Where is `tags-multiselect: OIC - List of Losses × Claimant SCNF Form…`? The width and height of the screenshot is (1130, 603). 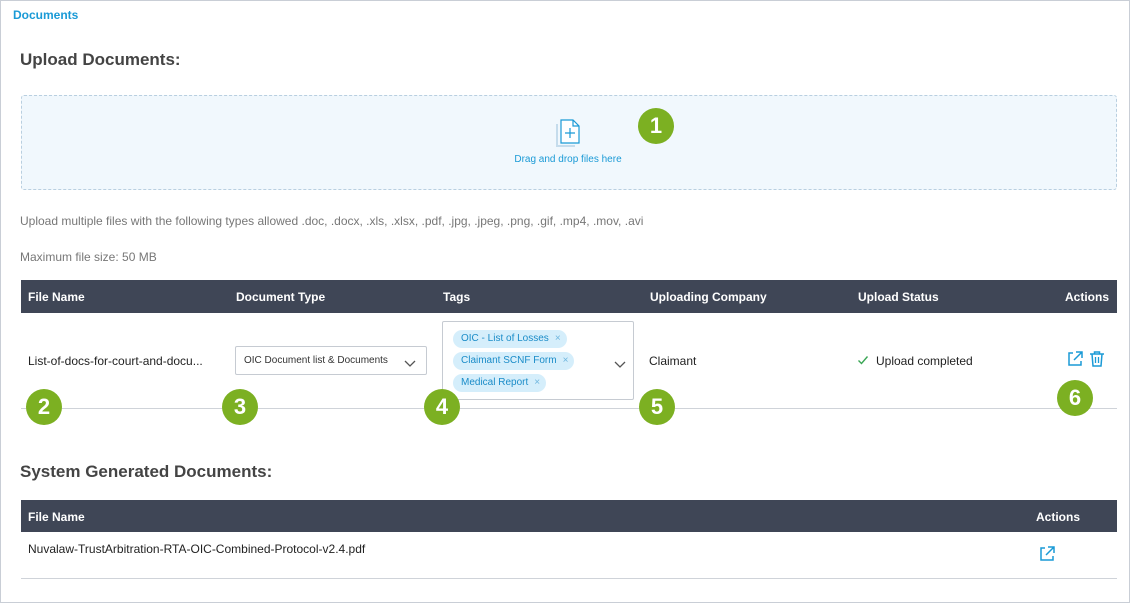 tags-multiselect: OIC - List of Losses × Claimant SCNF Form… is located at coordinates (538, 360).